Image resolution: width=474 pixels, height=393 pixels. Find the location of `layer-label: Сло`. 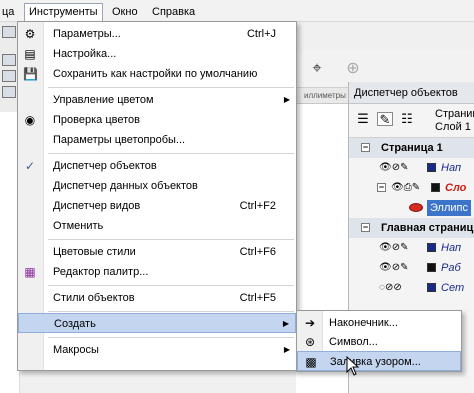

layer-label: Сло is located at coordinates (456, 188).